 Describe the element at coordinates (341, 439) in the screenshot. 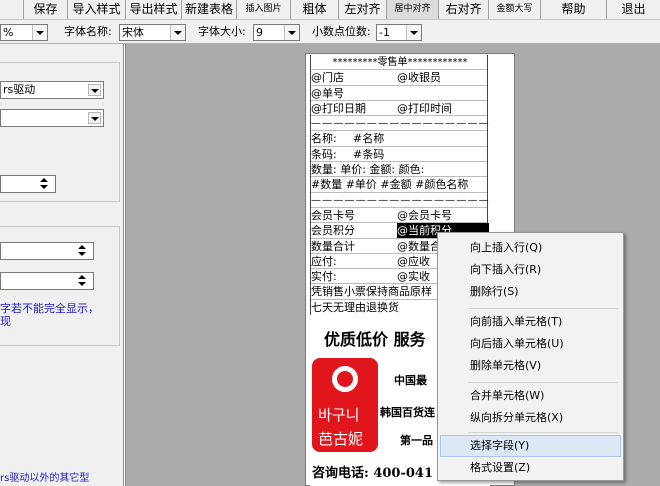

I see `logo-chinese-text: 芭古妮` at that location.